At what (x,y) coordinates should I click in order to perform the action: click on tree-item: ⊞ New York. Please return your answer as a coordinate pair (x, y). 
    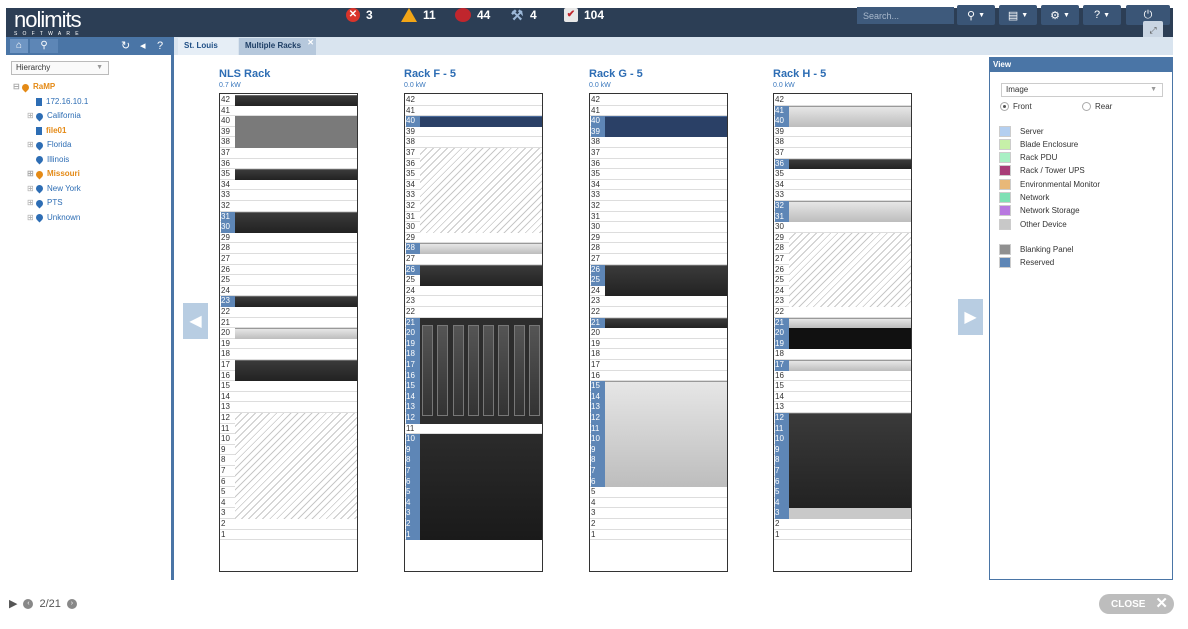
    Looking at the image, I should click on (54, 189).